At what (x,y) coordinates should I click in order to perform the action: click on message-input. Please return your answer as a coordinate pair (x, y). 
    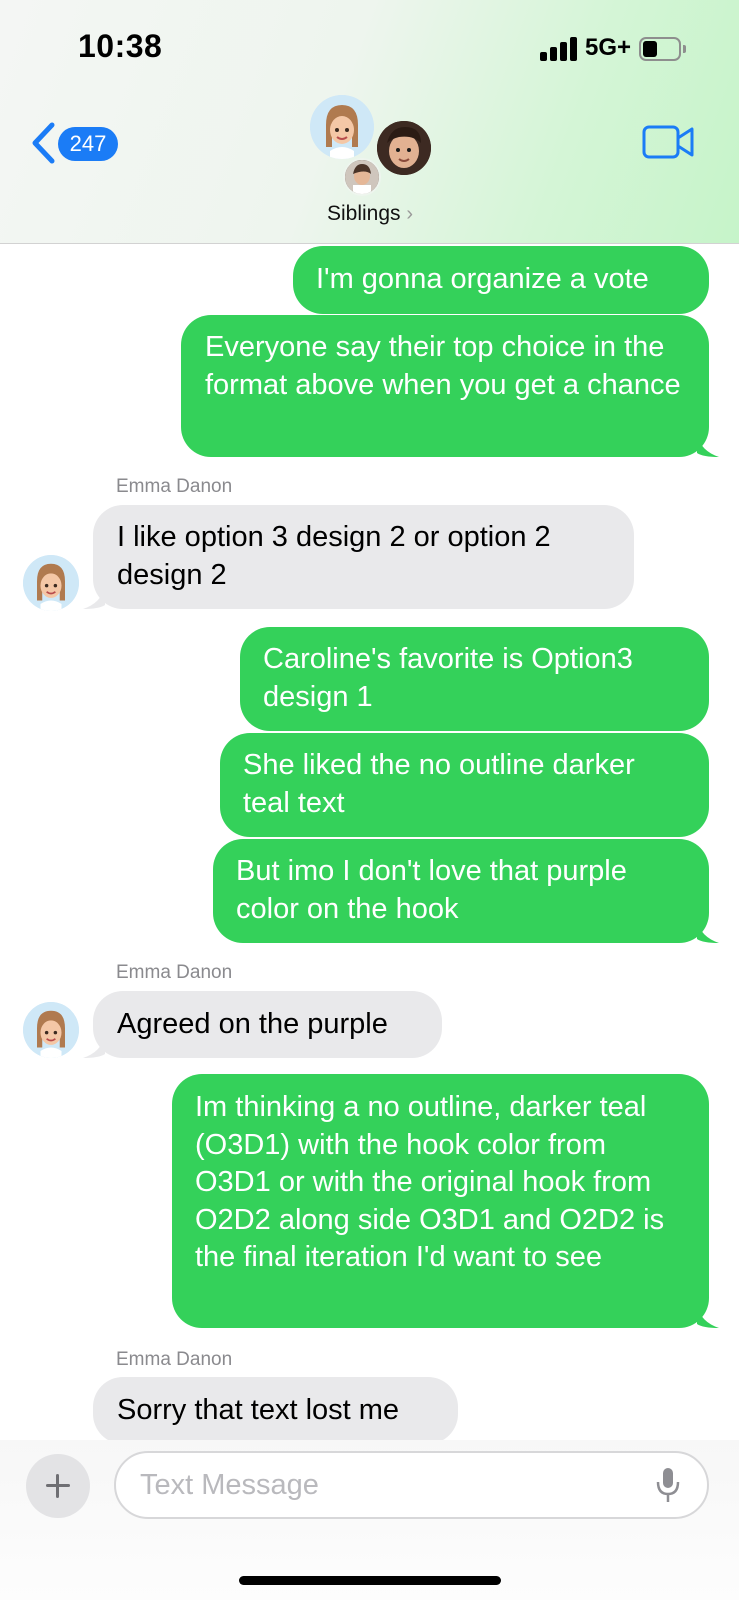
    Looking at the image, I should click on (411, 1485).